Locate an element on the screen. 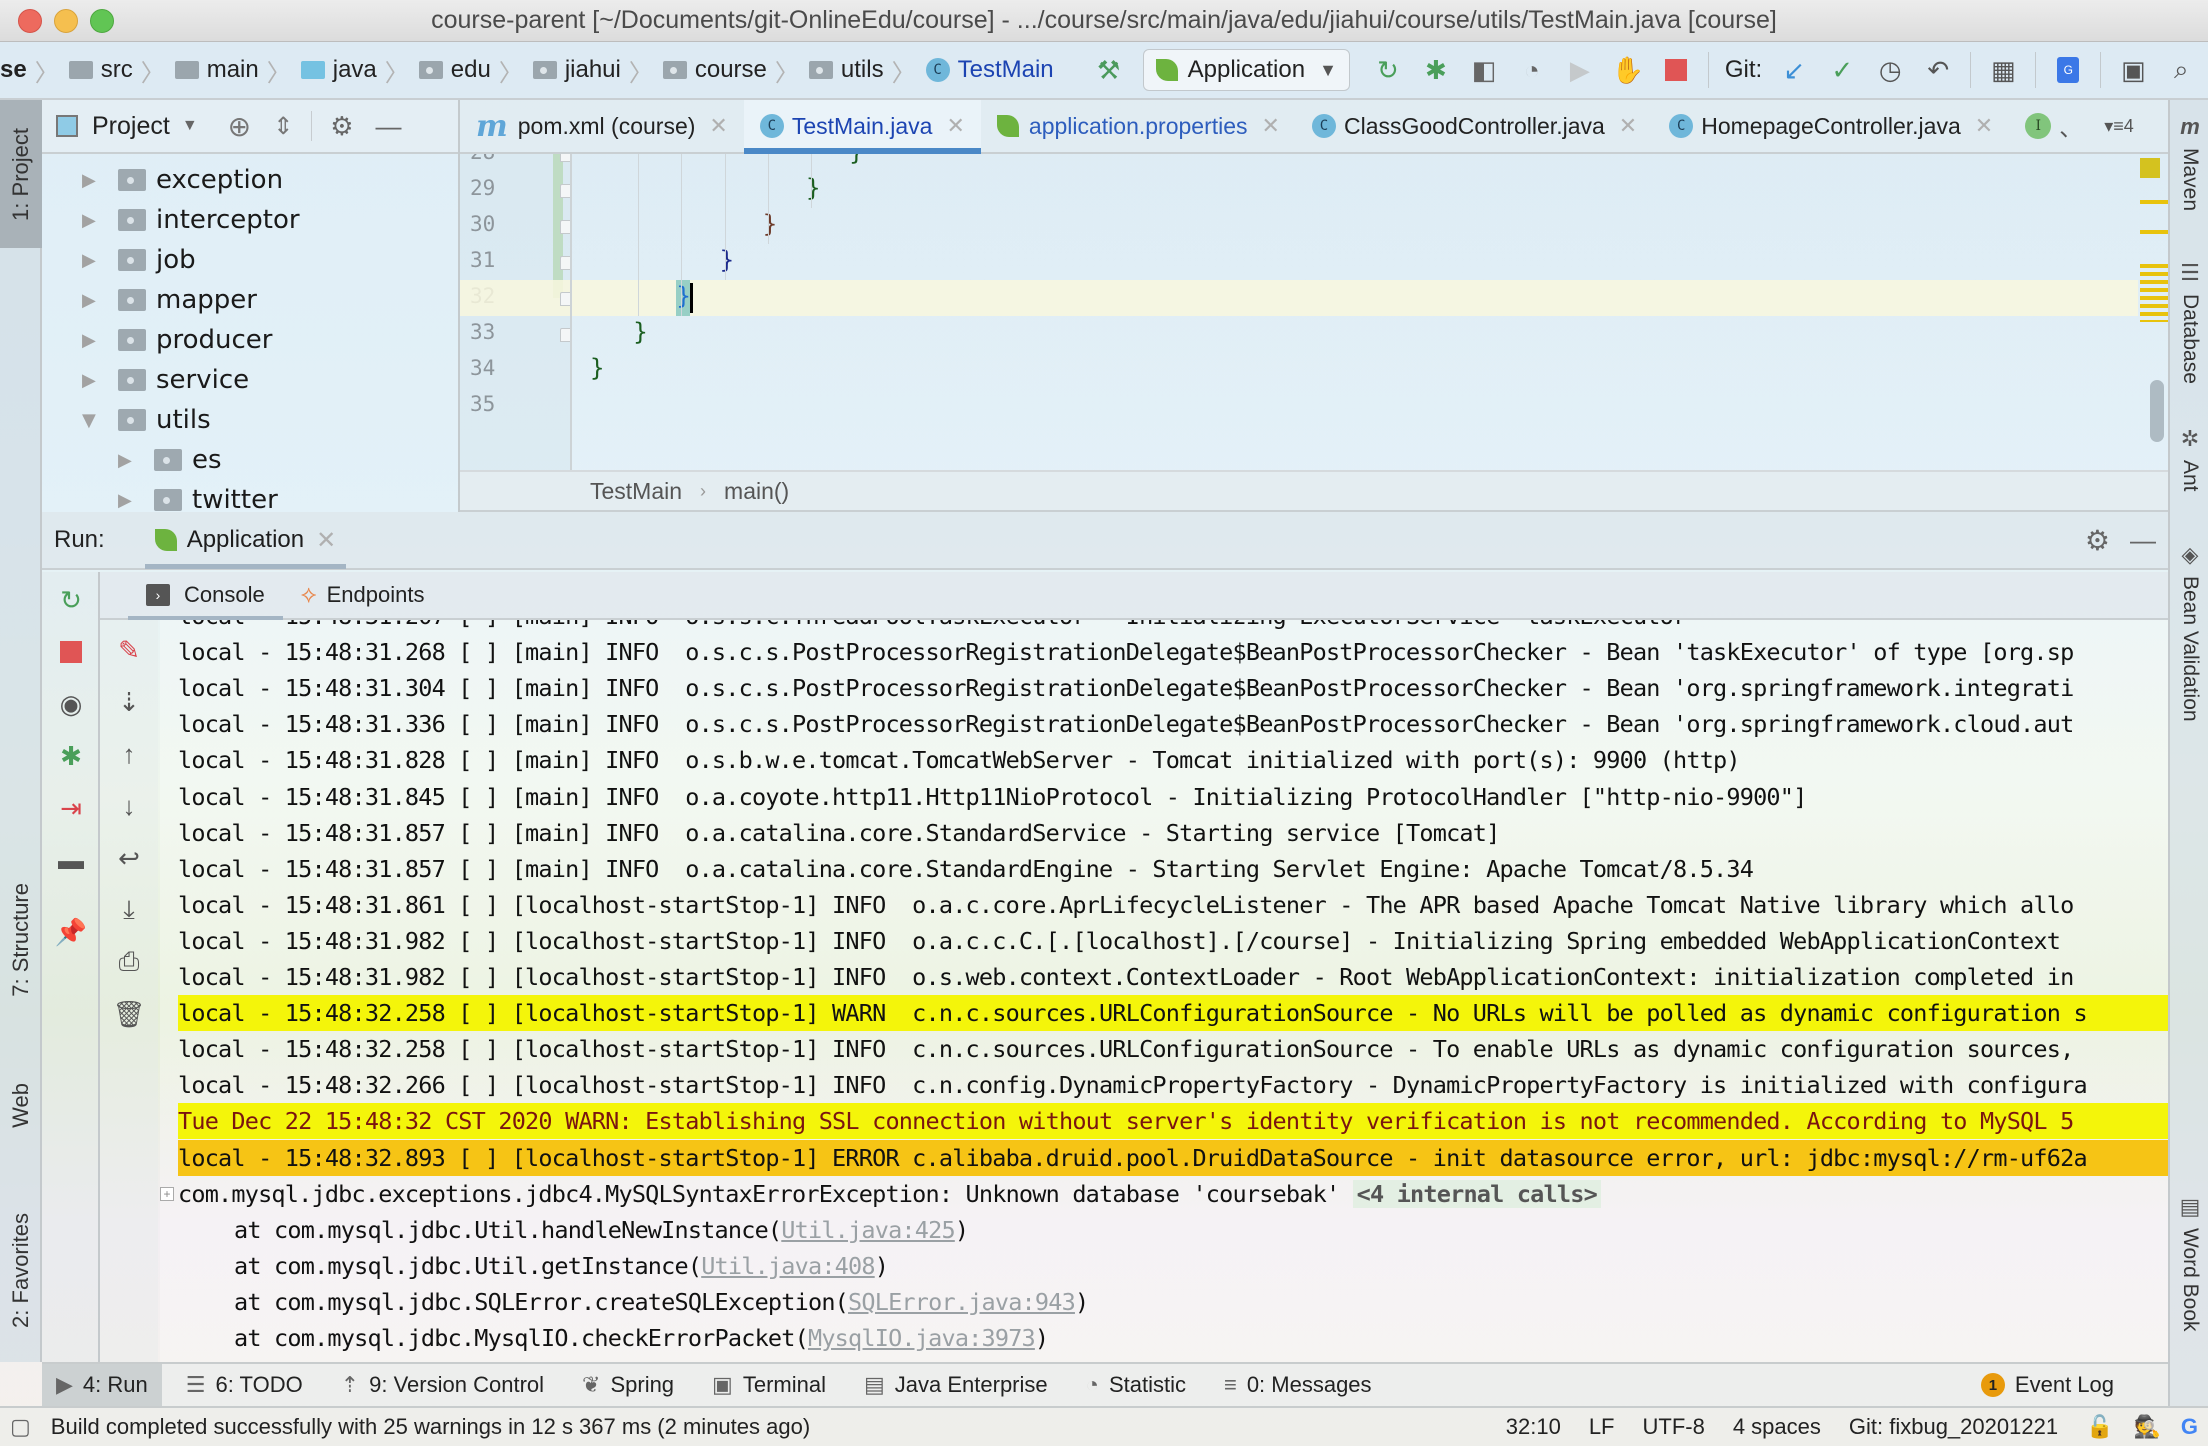 The width and height of the screenshot is (2208, 1446). source-link: Util.java:425 is located at coordinates (868, 1230).